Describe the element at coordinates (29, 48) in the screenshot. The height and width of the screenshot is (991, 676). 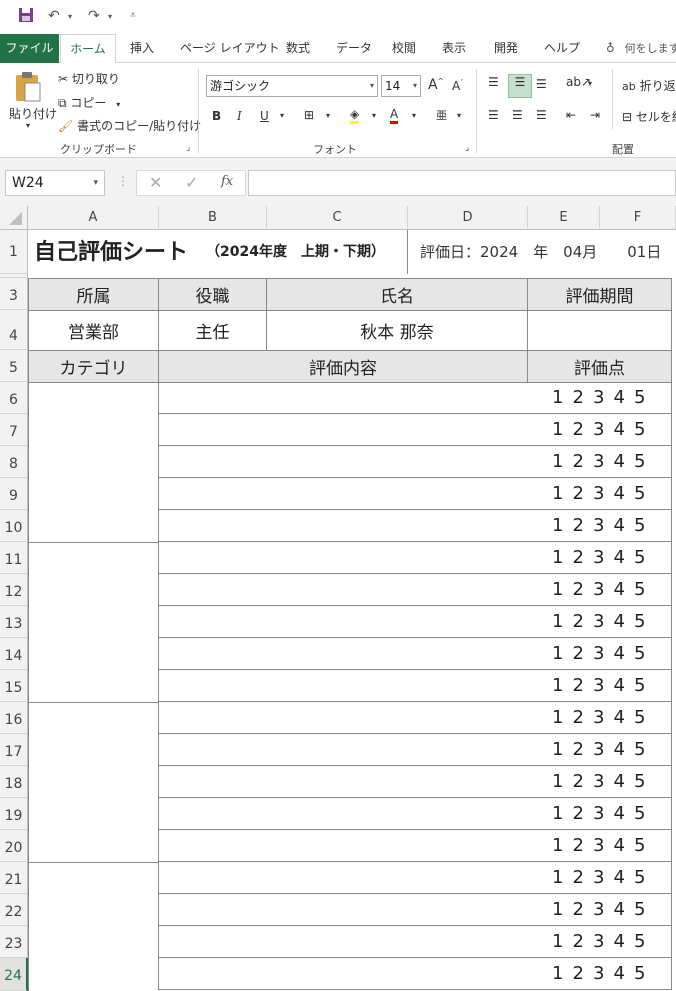
I see `tab-file: ファイル` at that location.